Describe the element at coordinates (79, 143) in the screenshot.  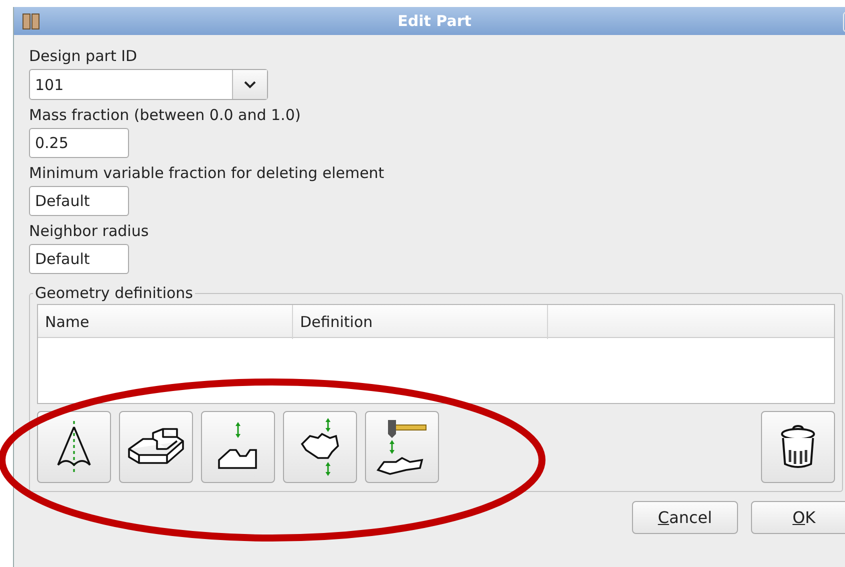
I see `input-field: 0.25` at that location.